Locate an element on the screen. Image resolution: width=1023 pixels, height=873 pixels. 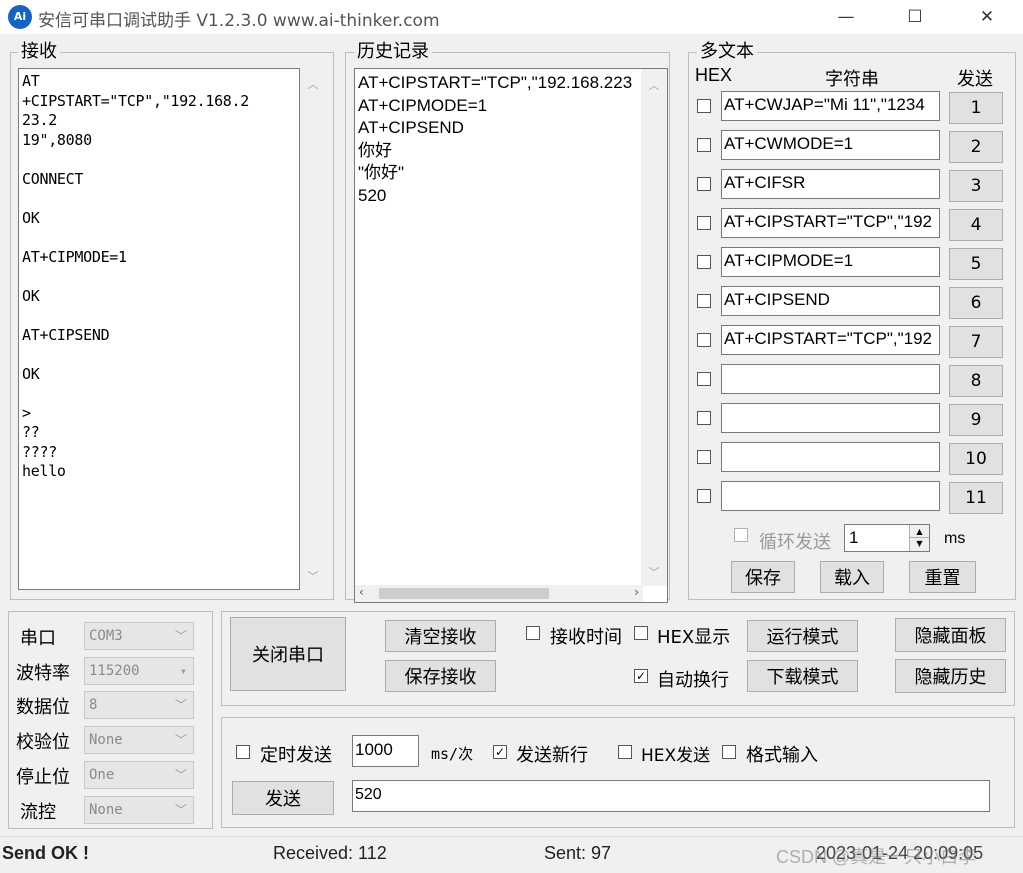
history-group-label: 历史记录 is located at coordinates (393, 52).